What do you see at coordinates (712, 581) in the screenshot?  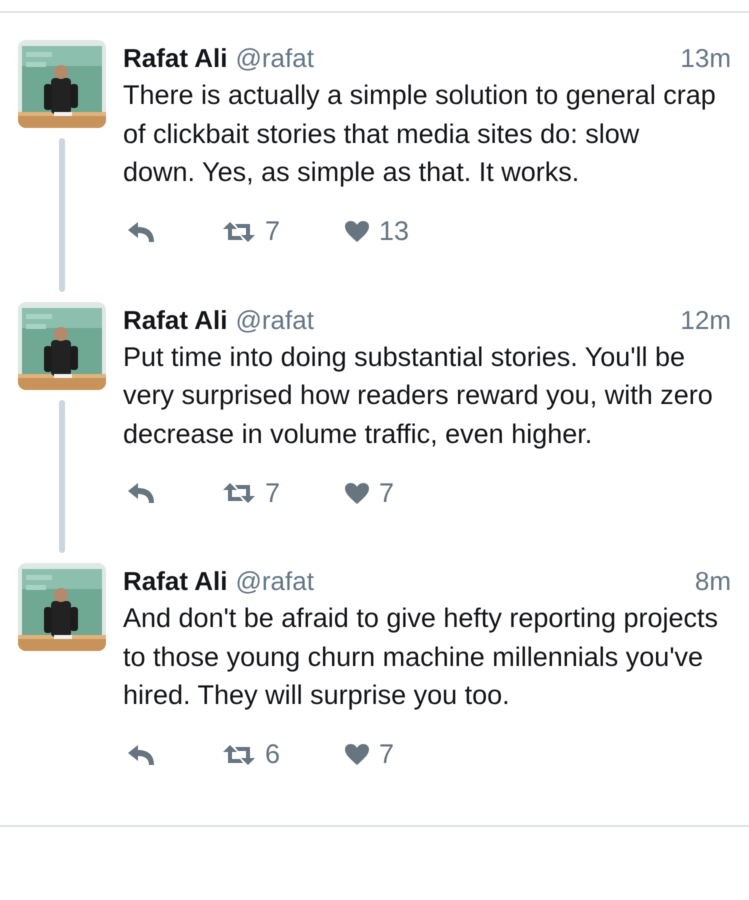 I see `timestamp: 8m` at bounding box center [712, 581].